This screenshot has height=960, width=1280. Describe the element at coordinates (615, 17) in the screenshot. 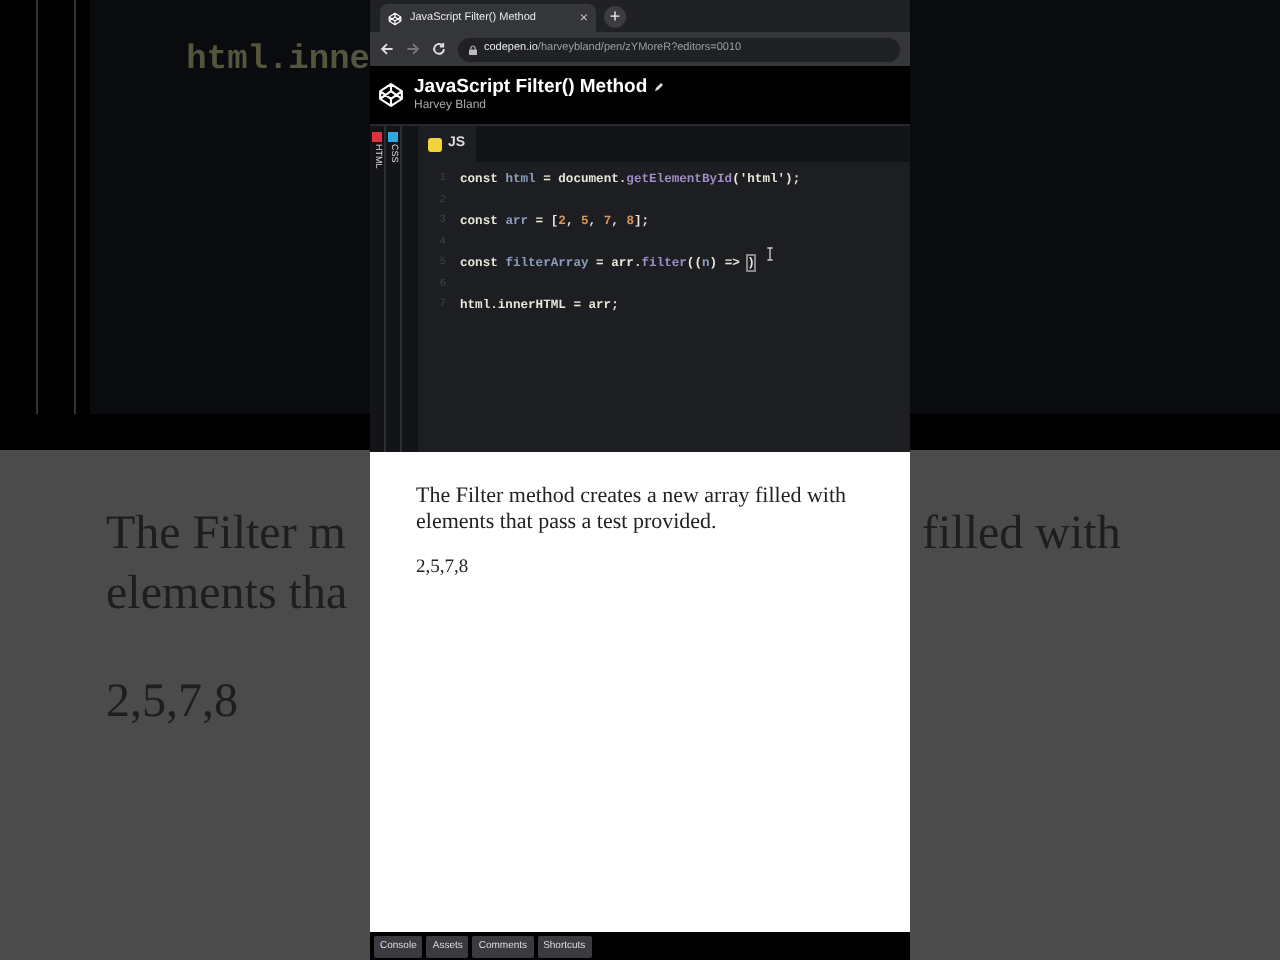

I see `new-tab-button: +` at that location.